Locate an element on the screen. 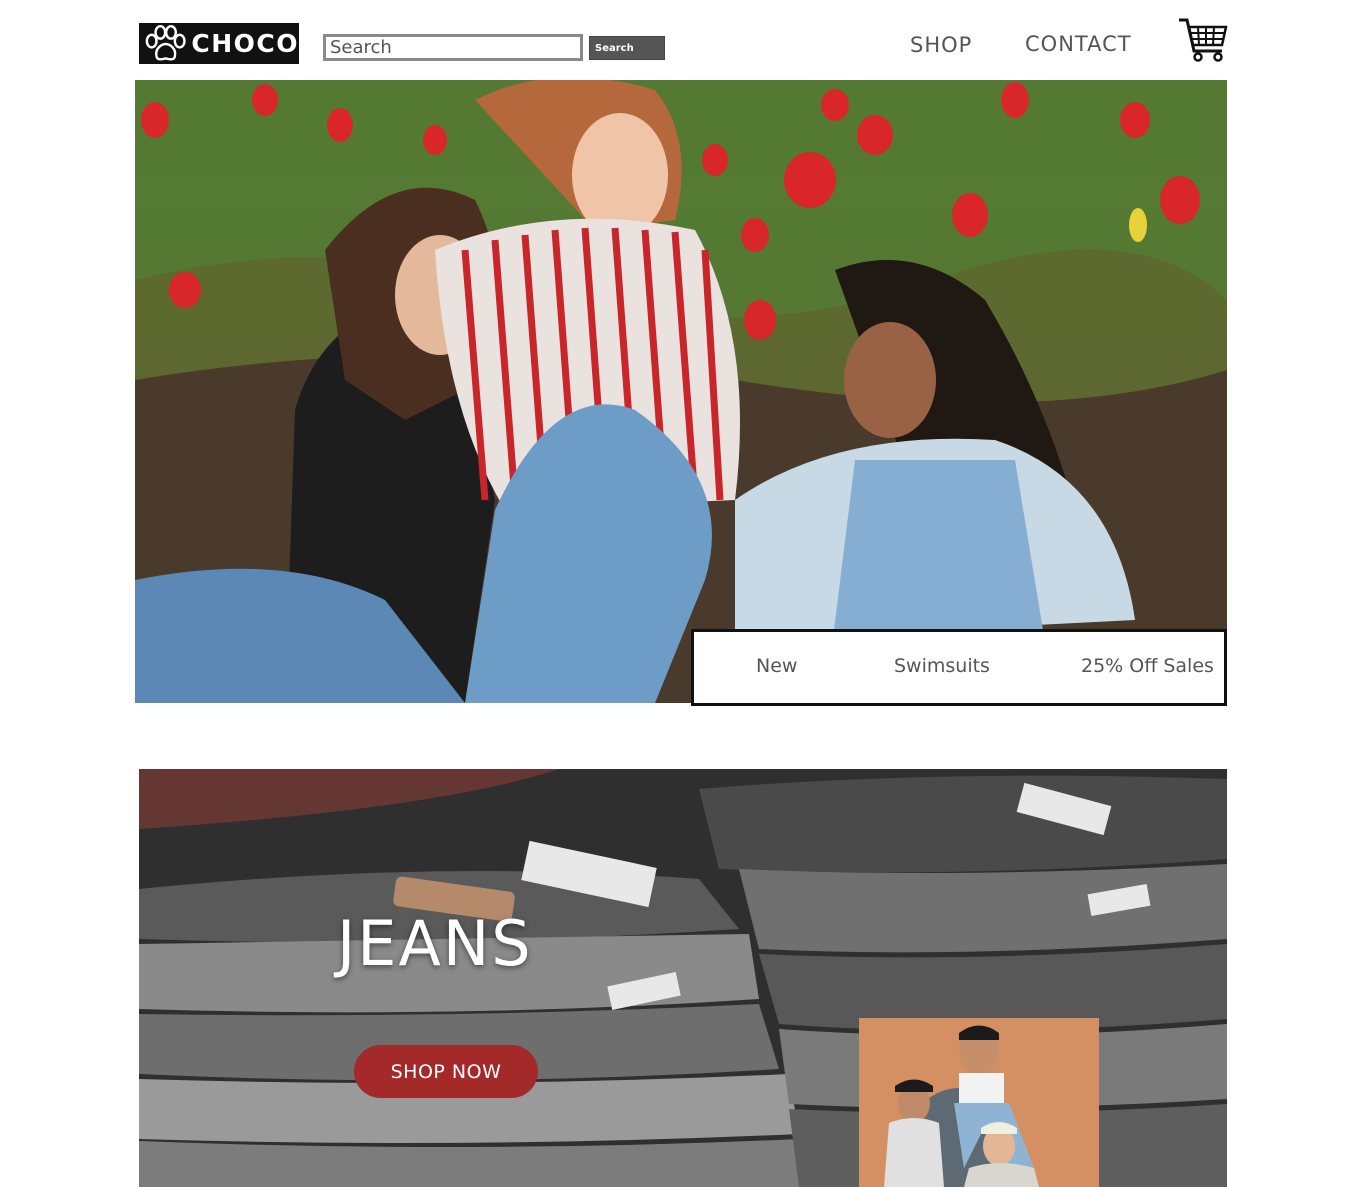 The width and height of the screenshot is (1366, 1187). search-button: Search is located at coordinates (627, 48).